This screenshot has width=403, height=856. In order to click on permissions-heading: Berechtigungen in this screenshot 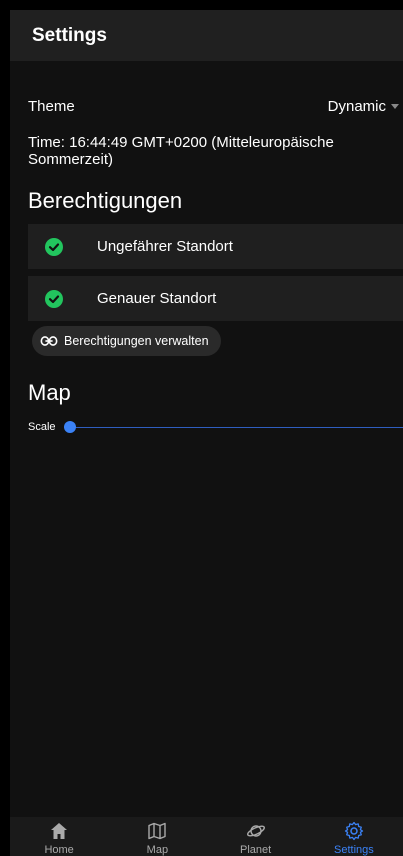, I will do `click(105, 200)`.